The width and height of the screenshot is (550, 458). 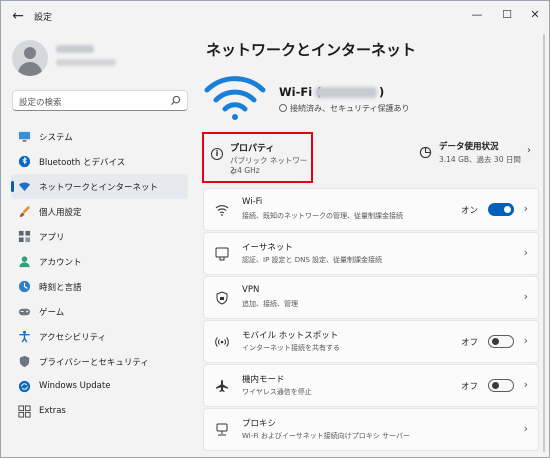 I want to click on account-icon, so click(x=24, y=262).